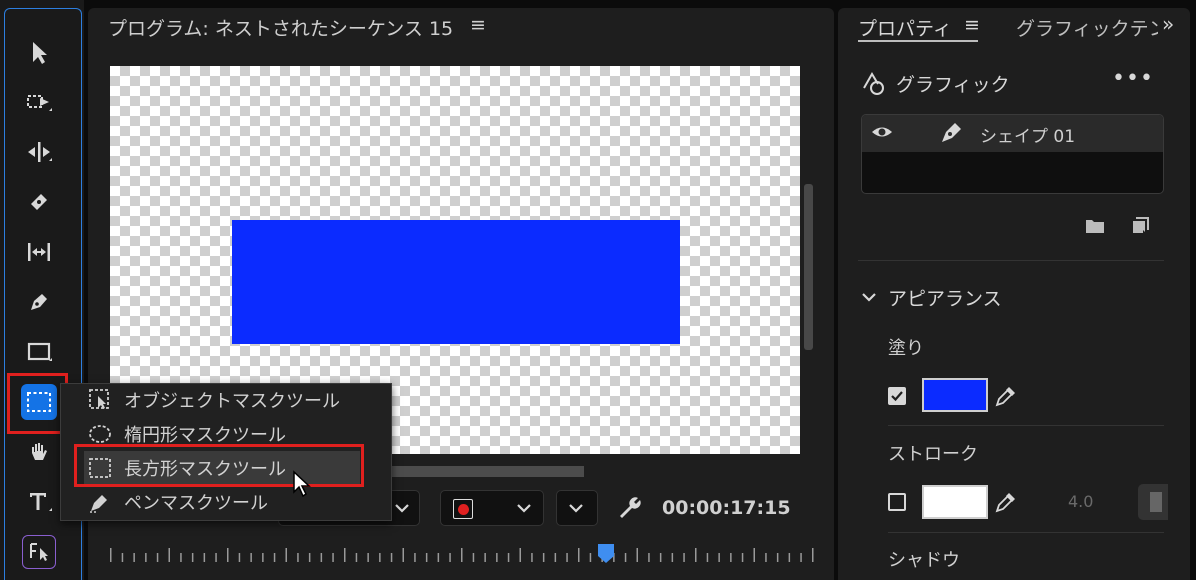 This screenshot has height=580, width=1196. I want to click on graphic-section-title: グラフィック, so click(953, 85).